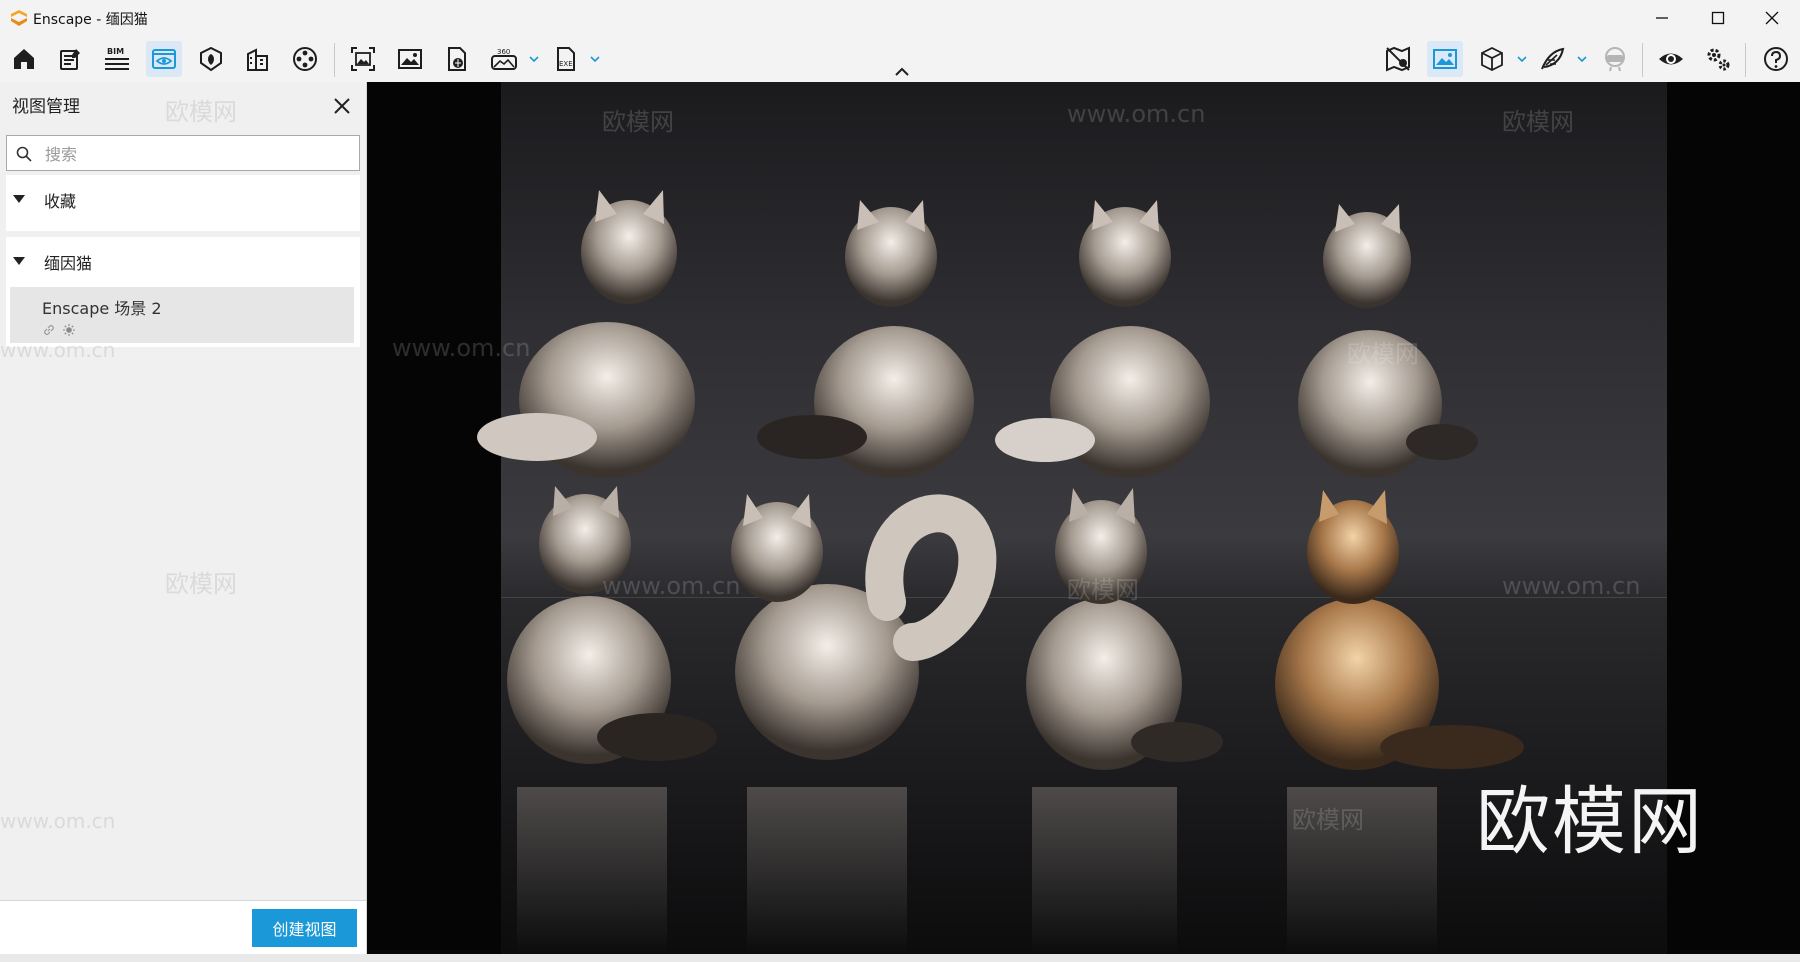 This screenshot has width=1800, height=962. Describe the element at coordinates (504, 59) in the screenshot. I see `export-360-button: 360` at that location.